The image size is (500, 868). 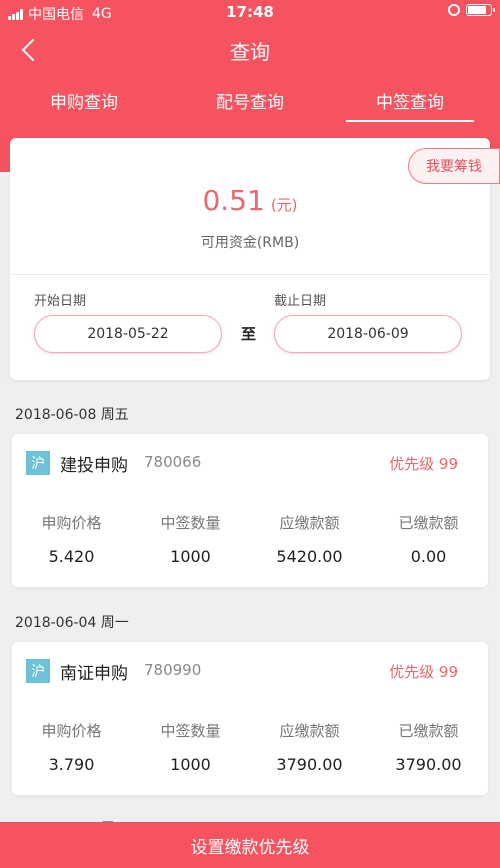 What do you see at coordinates (249, 334) in the screenshot?
I see `date-range-separator: 至` at bounding box center [249, 334].